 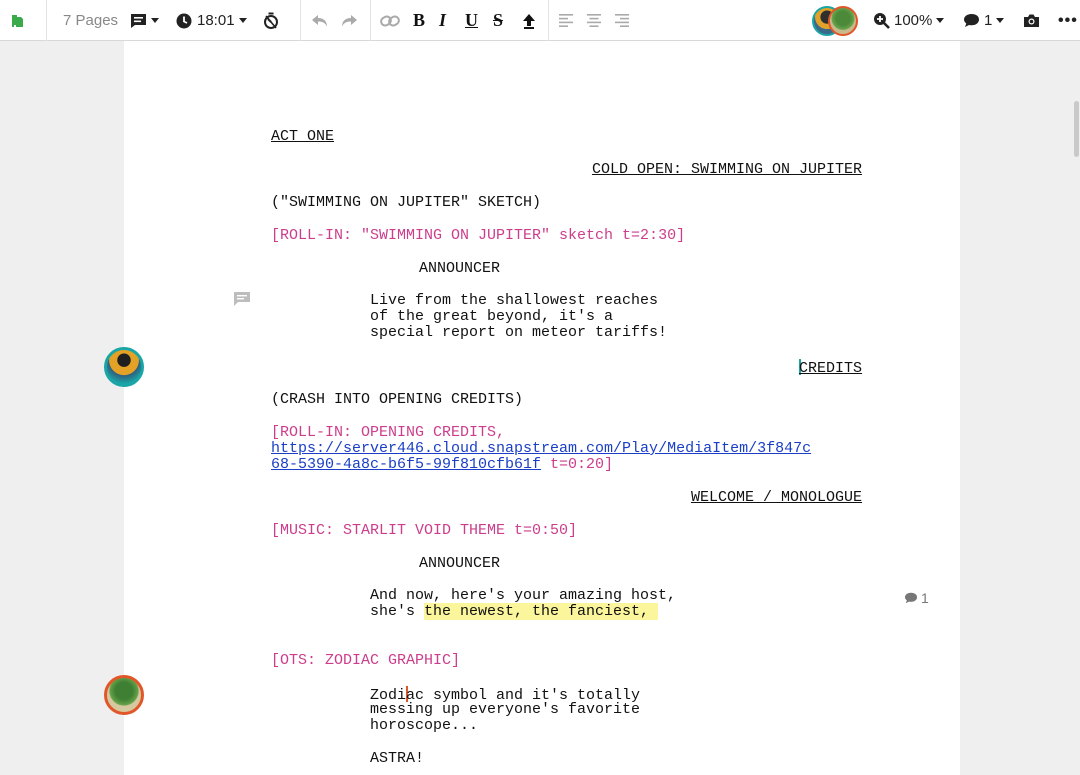 I want to click on scene-list-button, so click(x=144, y=20).